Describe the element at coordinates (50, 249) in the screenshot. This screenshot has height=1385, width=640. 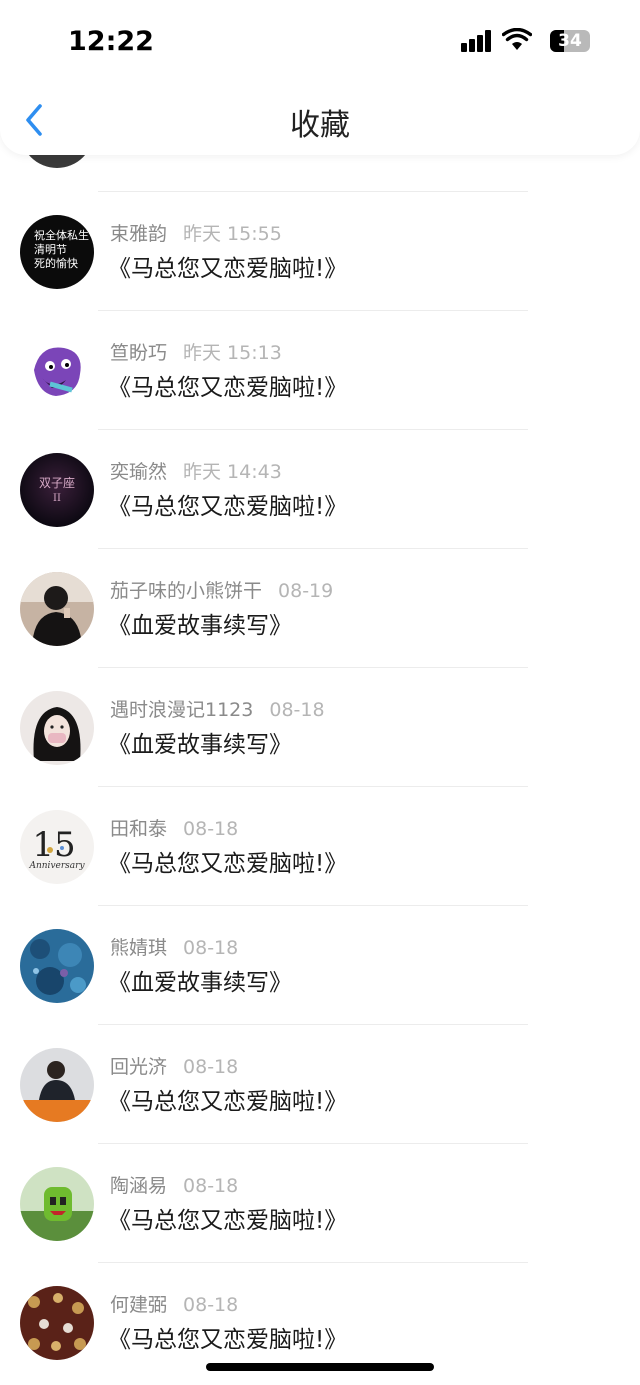
I see `svg-text: 清明节` at that location.